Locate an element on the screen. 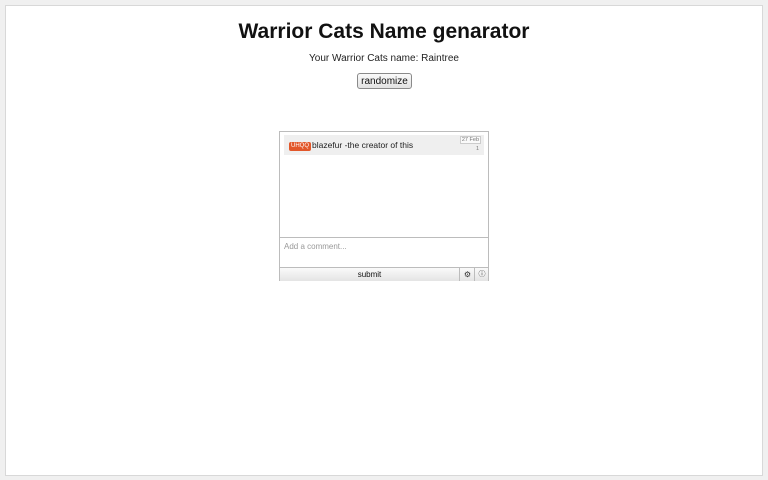 The width and height of the screenshot is (768, 480). page-title: Warrior Cats Name genarator is located at coordinates (384, 31).